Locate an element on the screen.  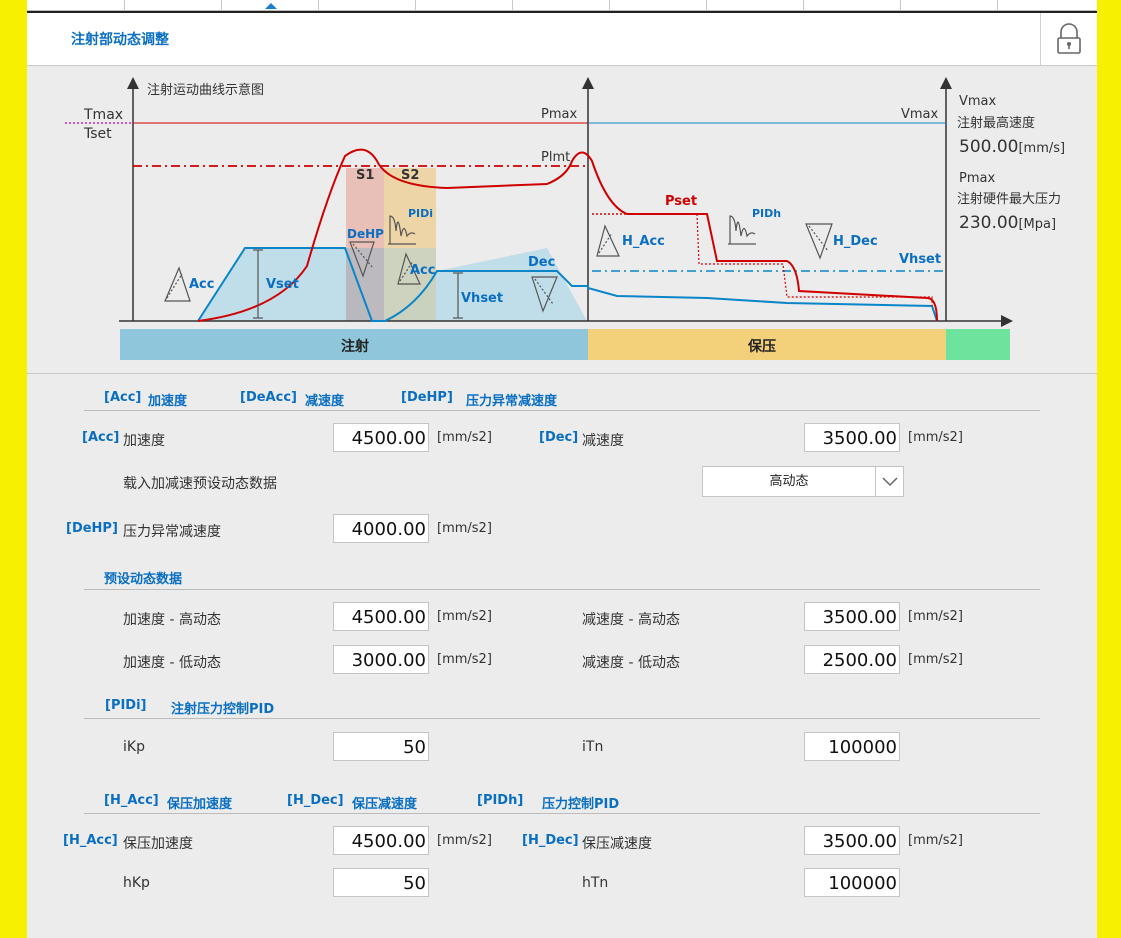
h-acc-label: 保压加速度 is located at coordinates (158, 844).